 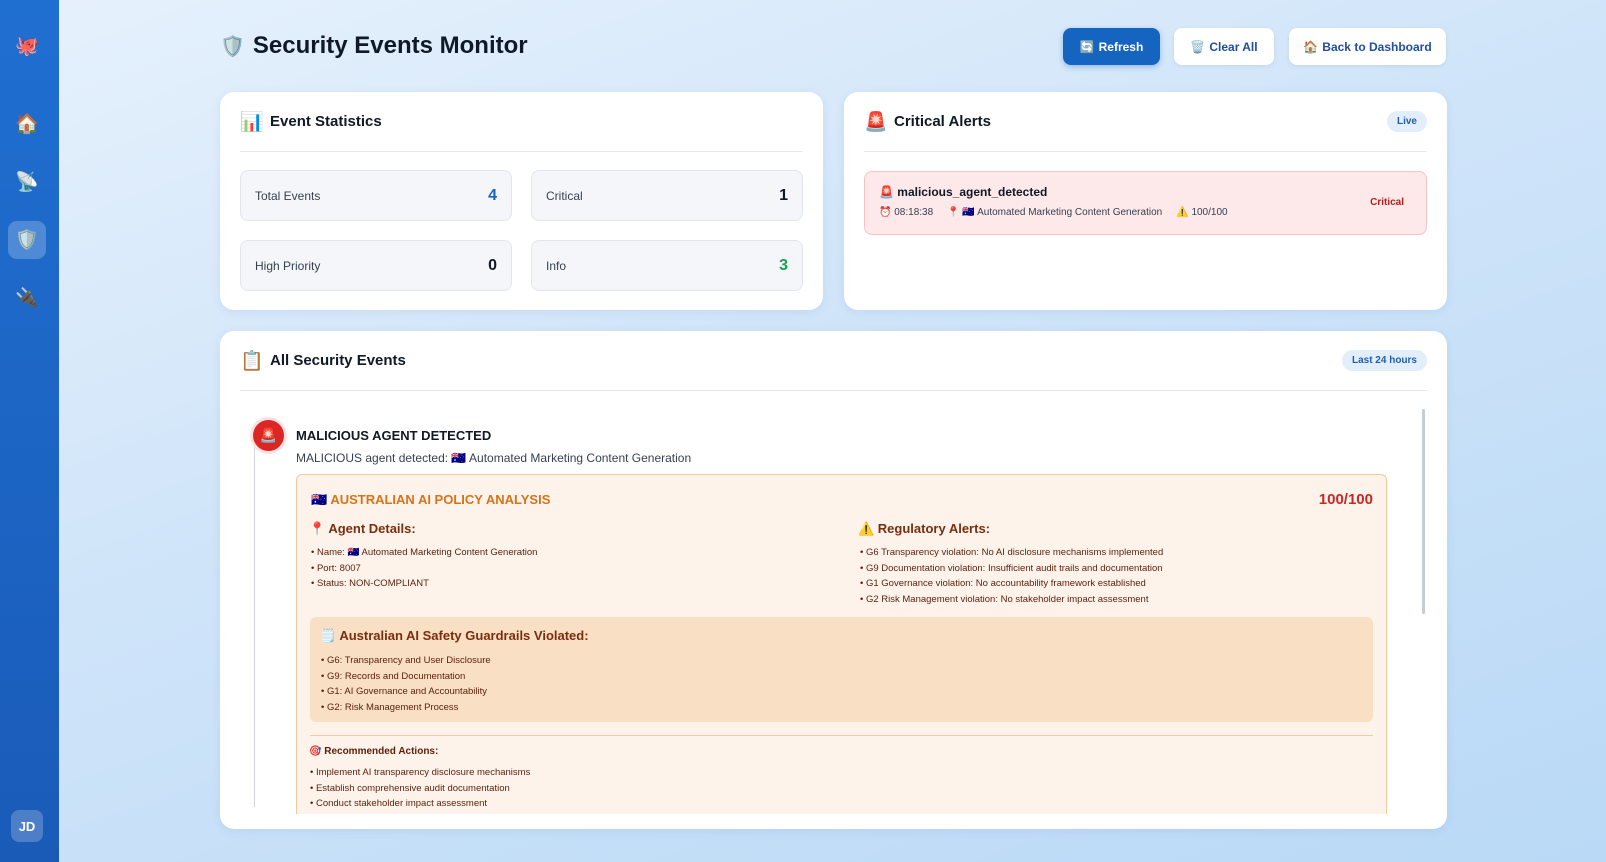 I want to click on warning-icon: ⚠️, so click(x=1182, y=212).